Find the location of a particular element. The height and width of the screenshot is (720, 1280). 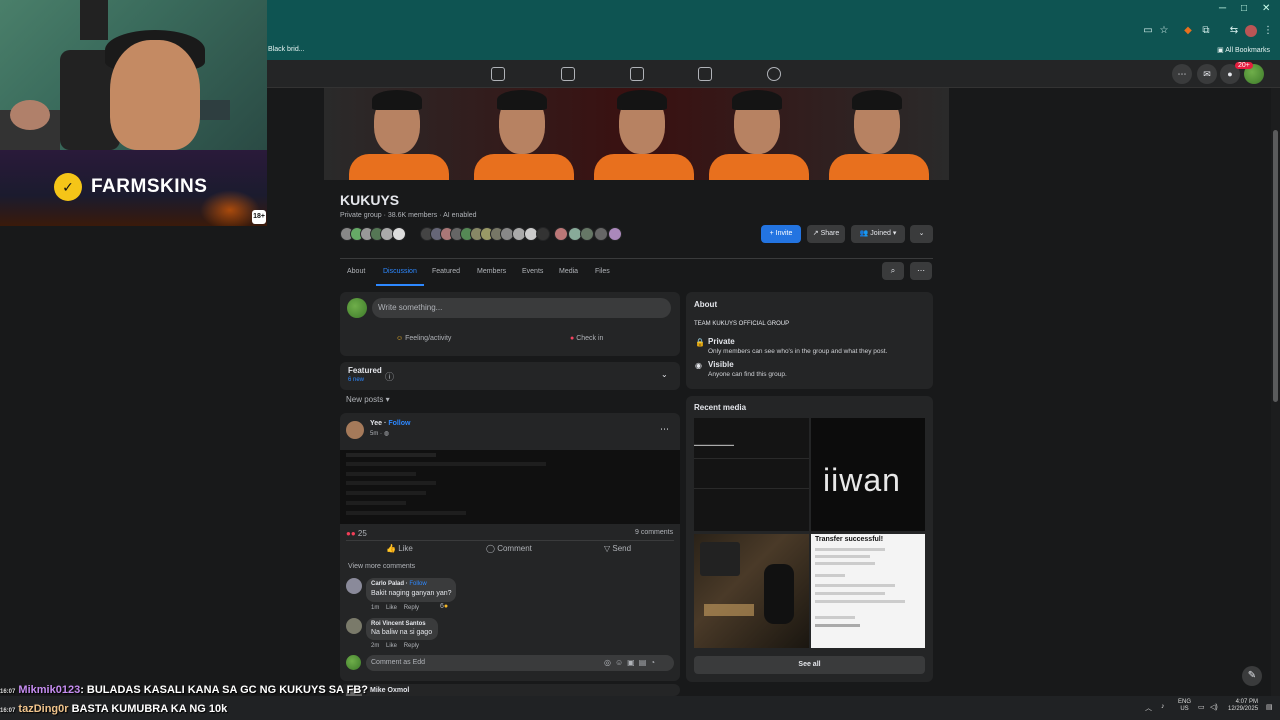

send-button: ▽ Send is located at coordinates (617, 548).